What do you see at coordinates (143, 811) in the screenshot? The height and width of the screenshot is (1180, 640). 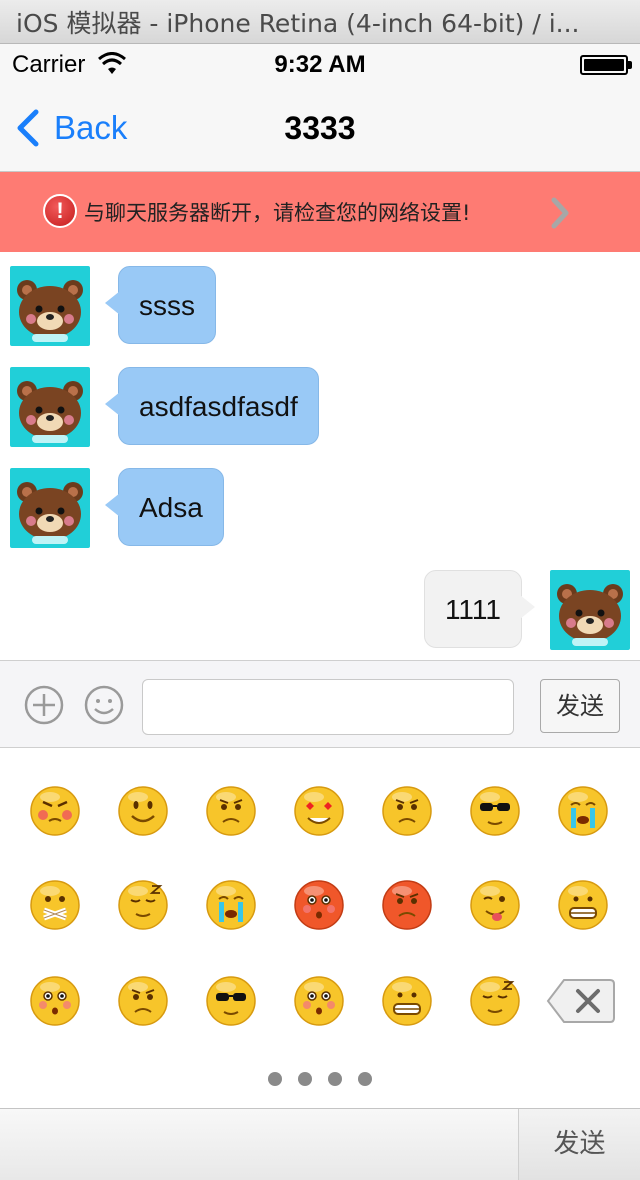 I see `smile-emoji-icon` at bounding box center [143, 811].